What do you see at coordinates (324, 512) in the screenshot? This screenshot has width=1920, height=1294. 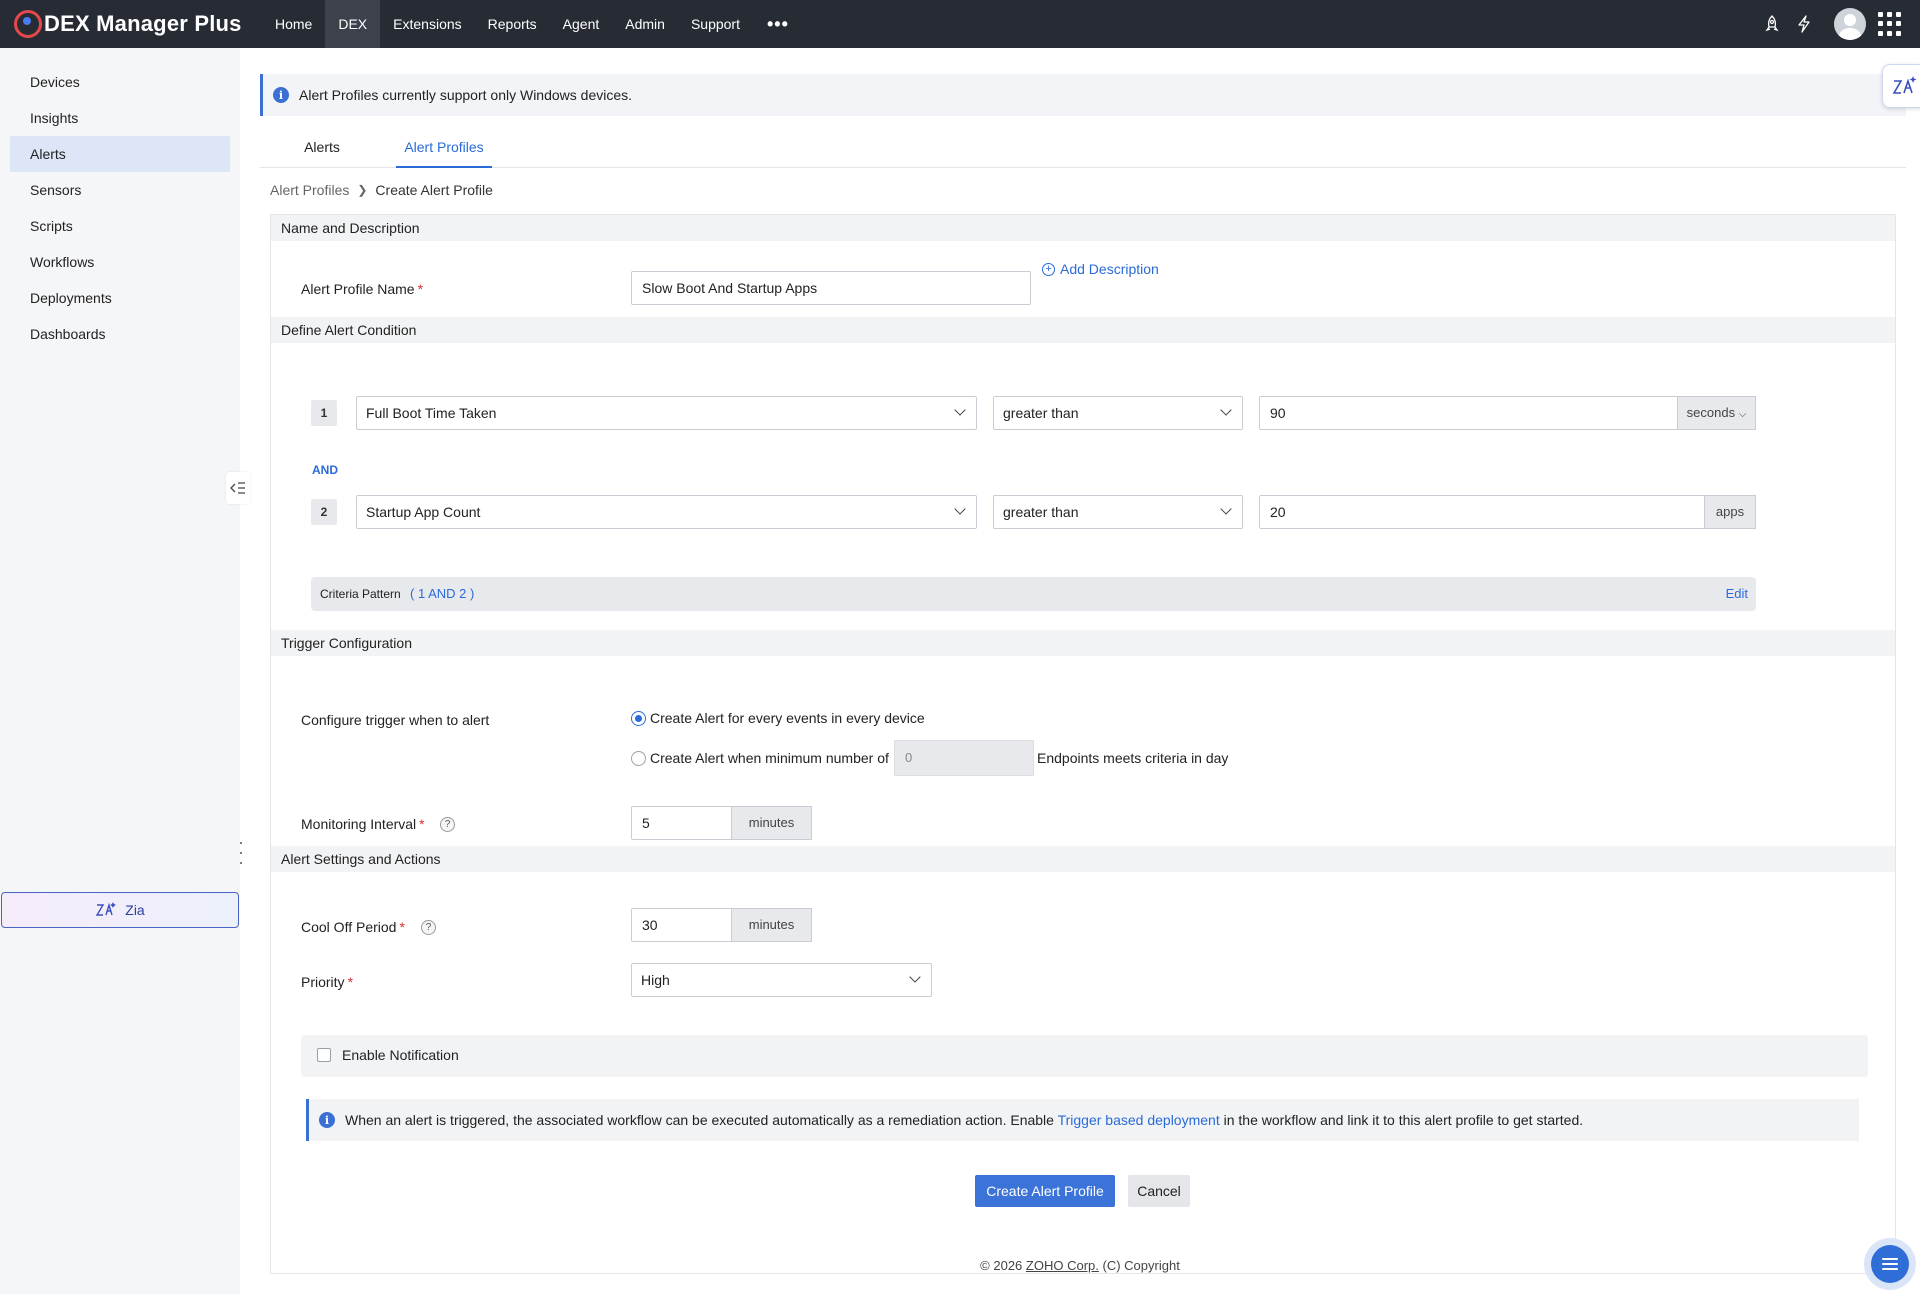 I see `condition-number: 2` at bounding box center [324, 512].